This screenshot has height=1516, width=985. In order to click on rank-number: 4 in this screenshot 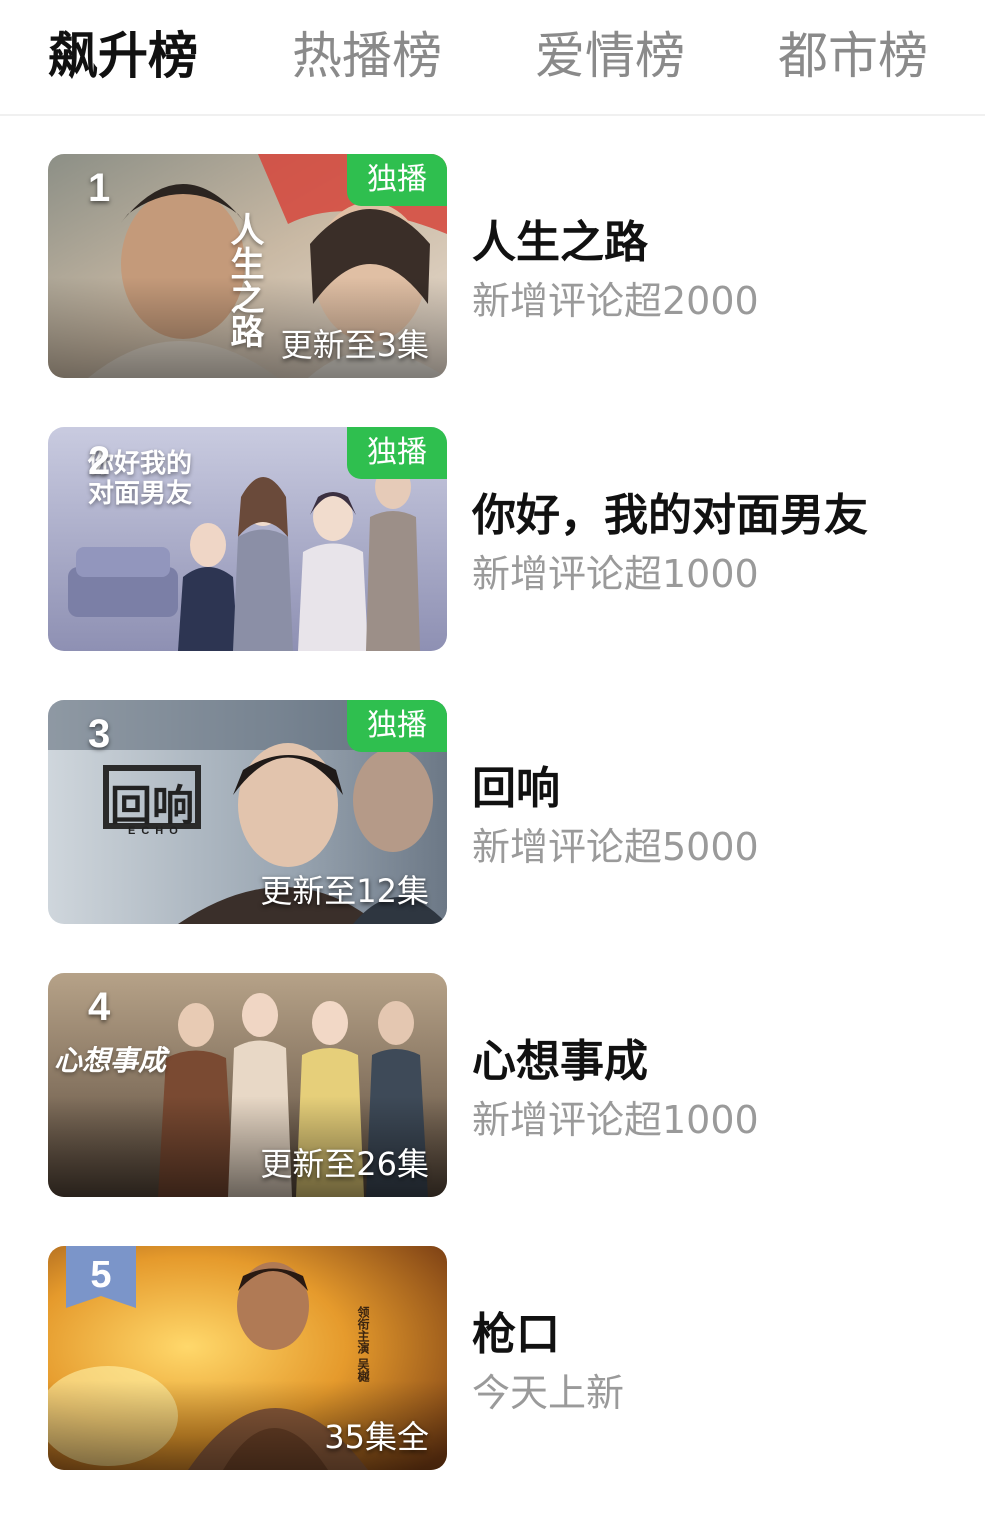, I will do `click(99, 1007)`.